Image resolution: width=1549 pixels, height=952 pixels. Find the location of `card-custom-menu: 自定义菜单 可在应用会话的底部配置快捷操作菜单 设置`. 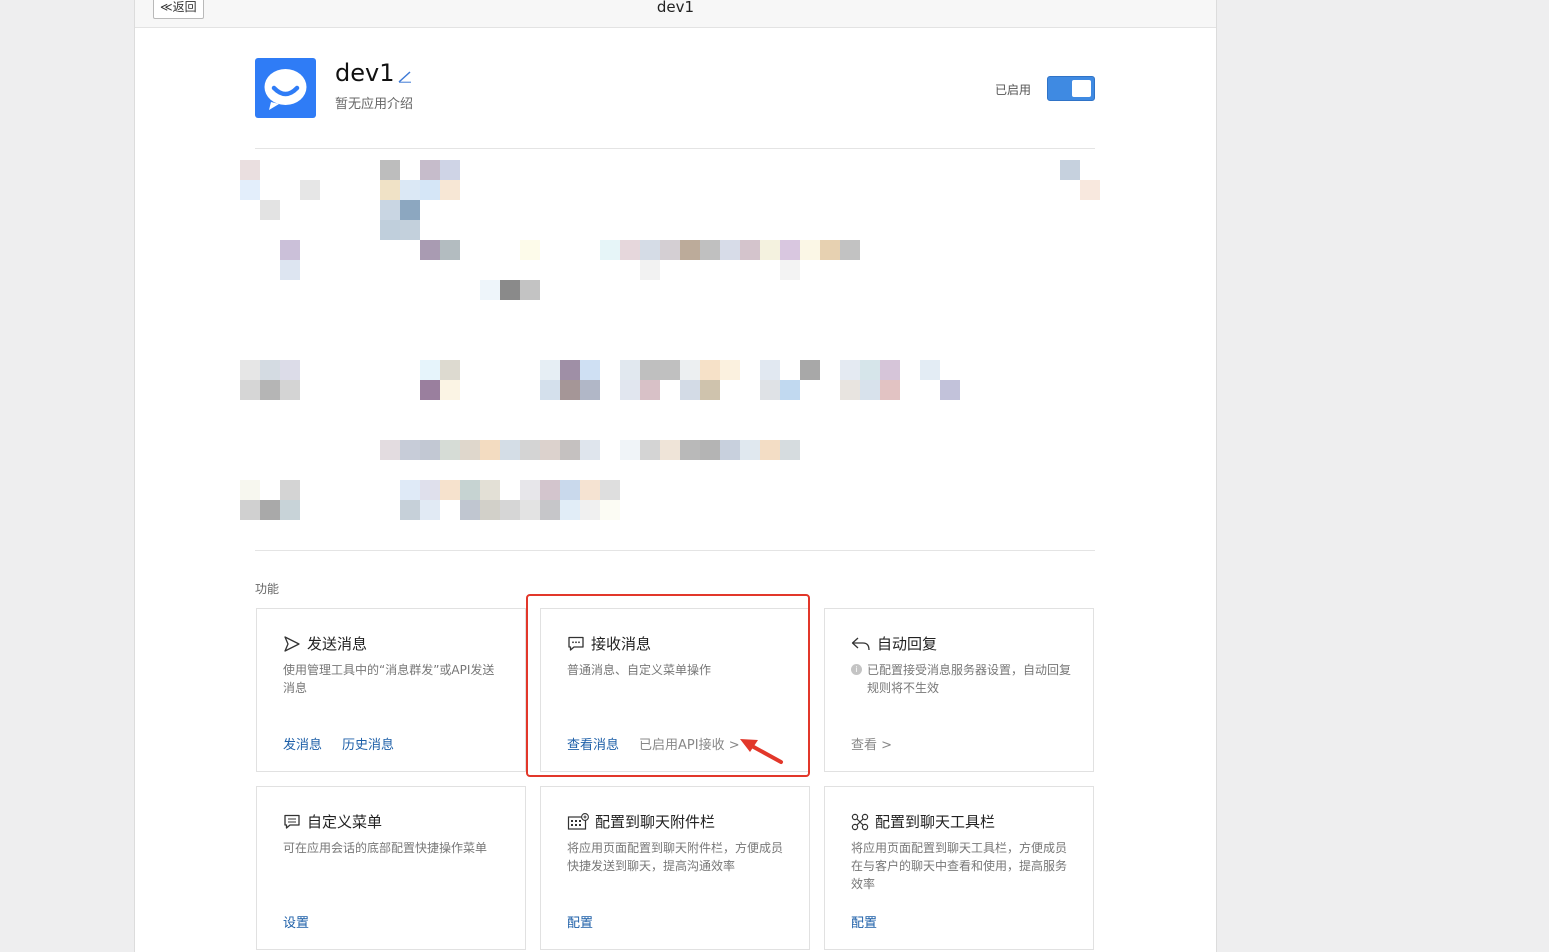

card-custom-menu: 自定义菜单 可在应用会话的底部配置快捷操作菜单 设置 is located at coordinates (391, 868).